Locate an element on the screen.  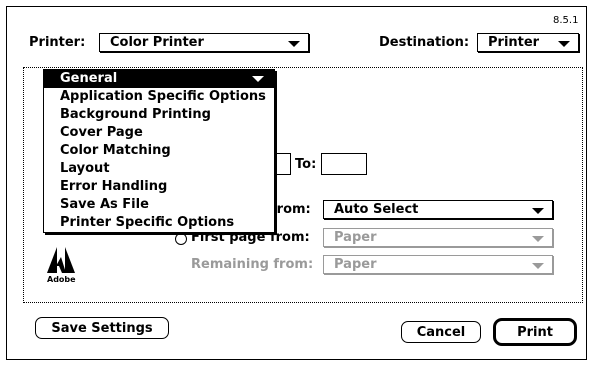
remaining-value: Paper is located at coordinates (355, 264).